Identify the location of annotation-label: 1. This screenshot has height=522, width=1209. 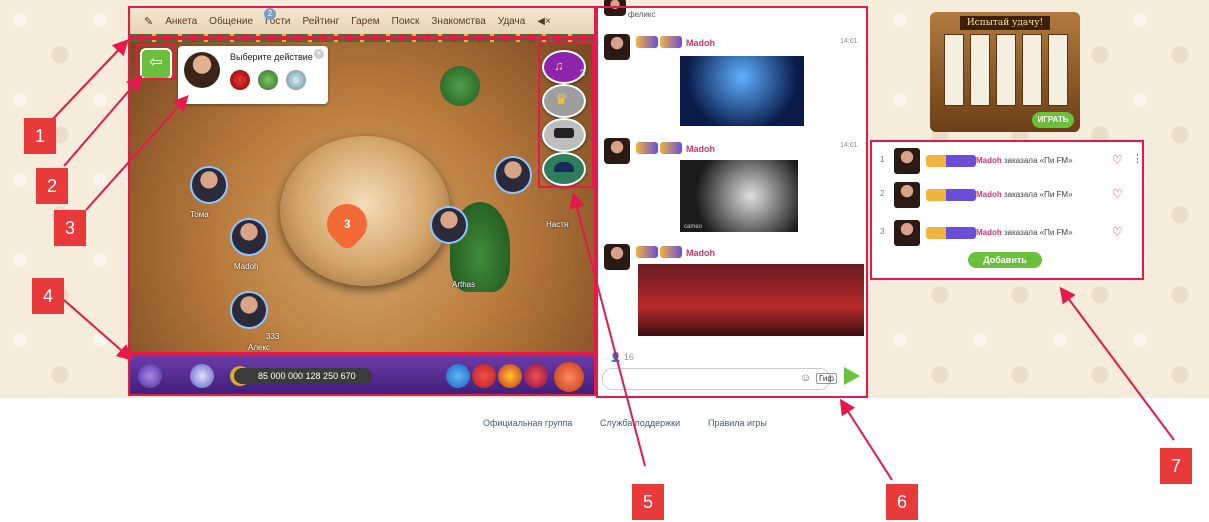
(40, 136).